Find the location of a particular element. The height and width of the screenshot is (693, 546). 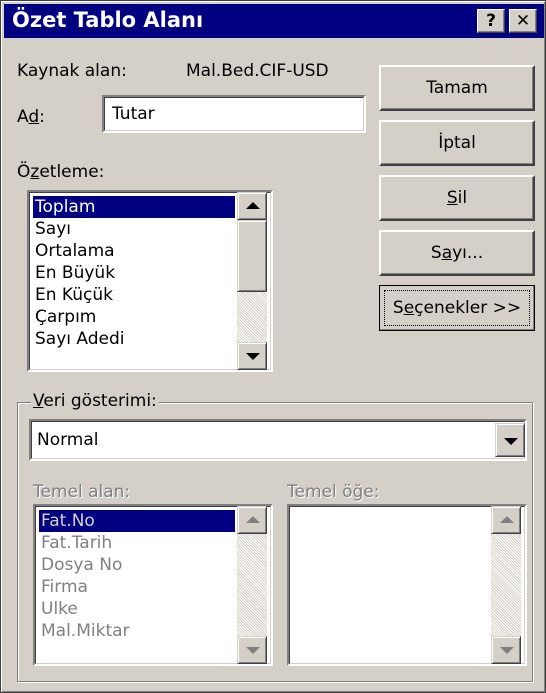

summary-option-en-buyuk: En Büyük is located at coordinates (134, 273).